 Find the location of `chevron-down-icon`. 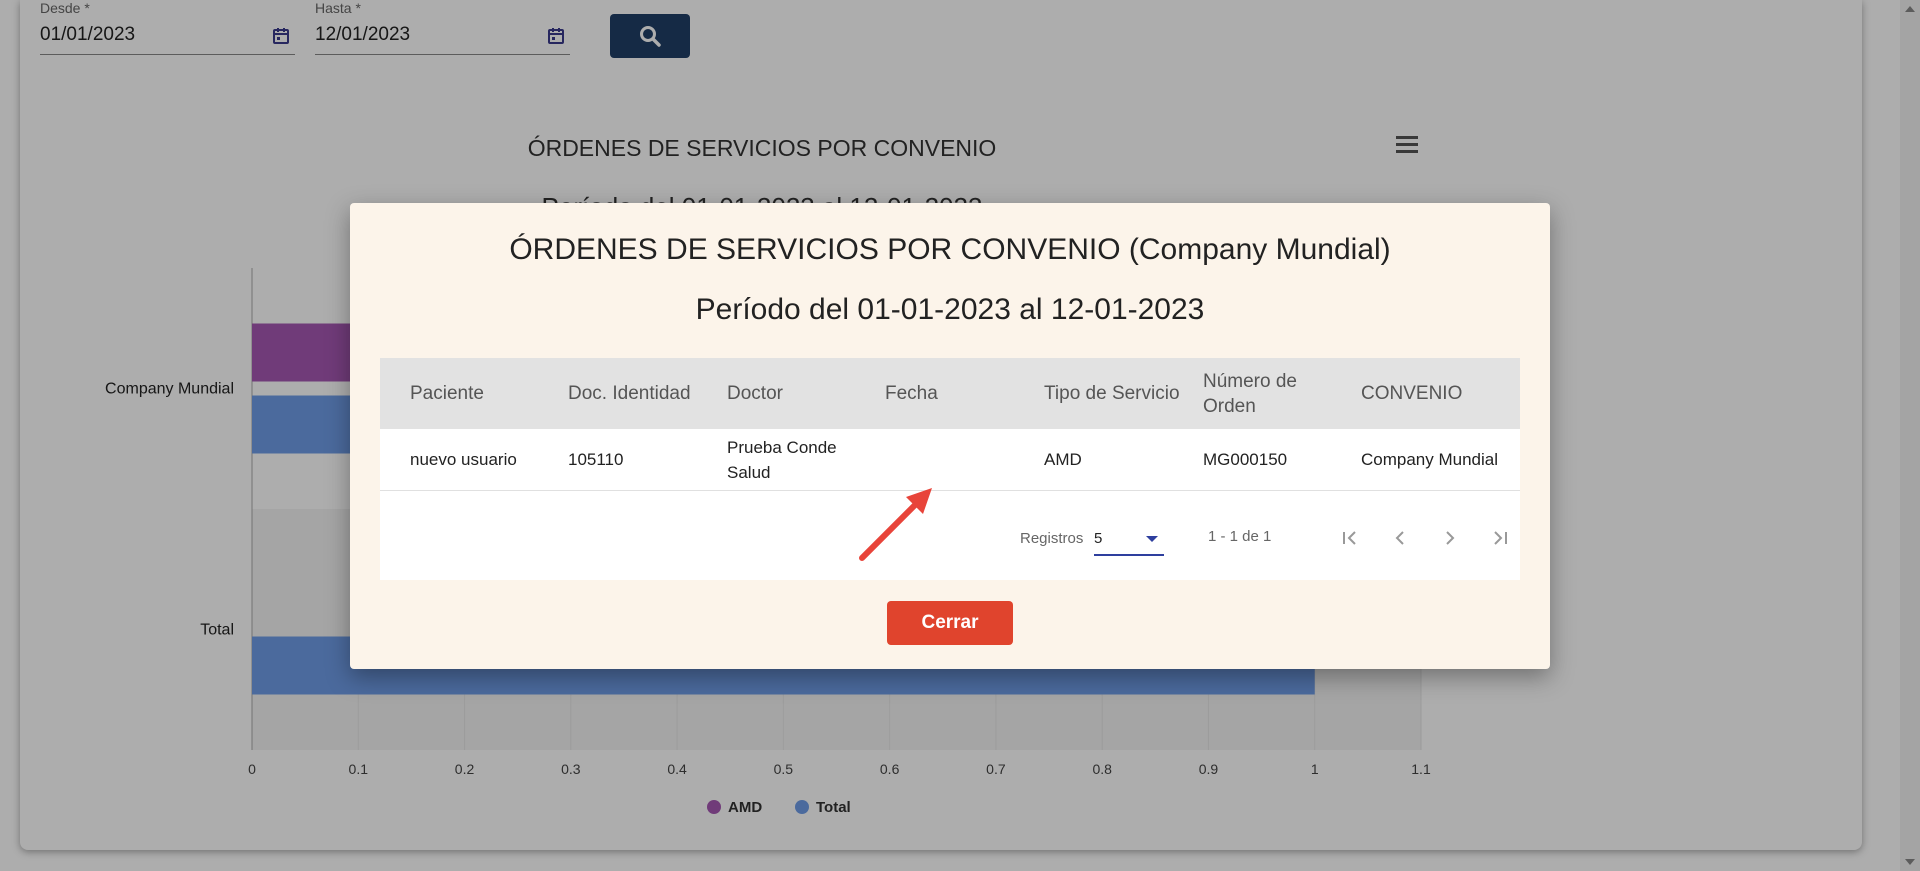

chevron-down-icon is located at coordinates (1152, 539).